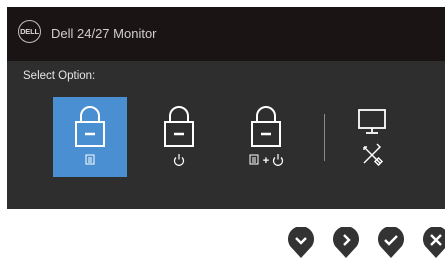  I want to click on ok-button, so click(391, 243).